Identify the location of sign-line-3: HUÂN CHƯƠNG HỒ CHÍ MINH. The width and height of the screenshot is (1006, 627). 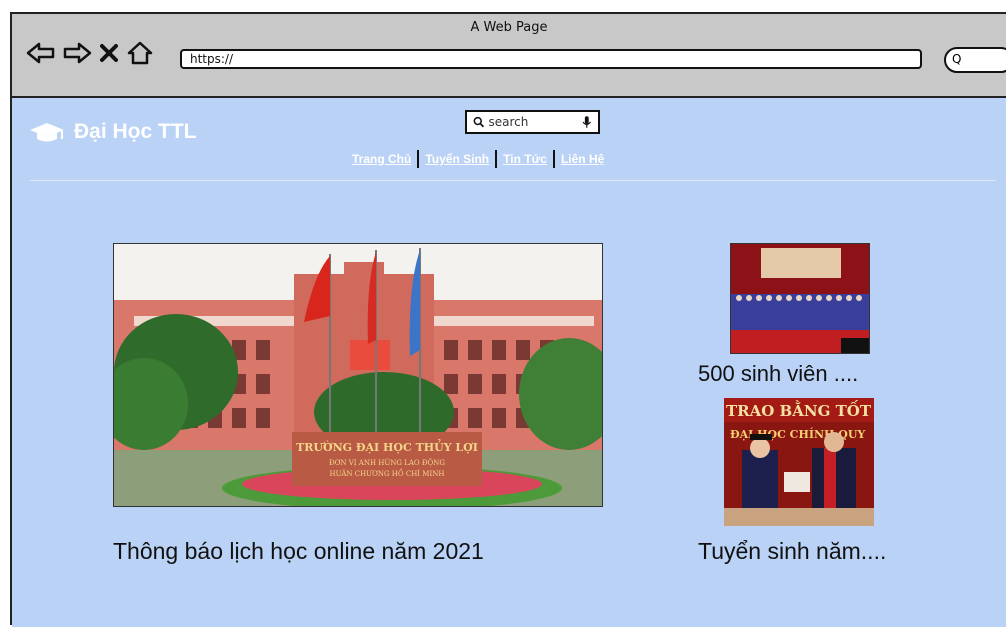
(387, 473).